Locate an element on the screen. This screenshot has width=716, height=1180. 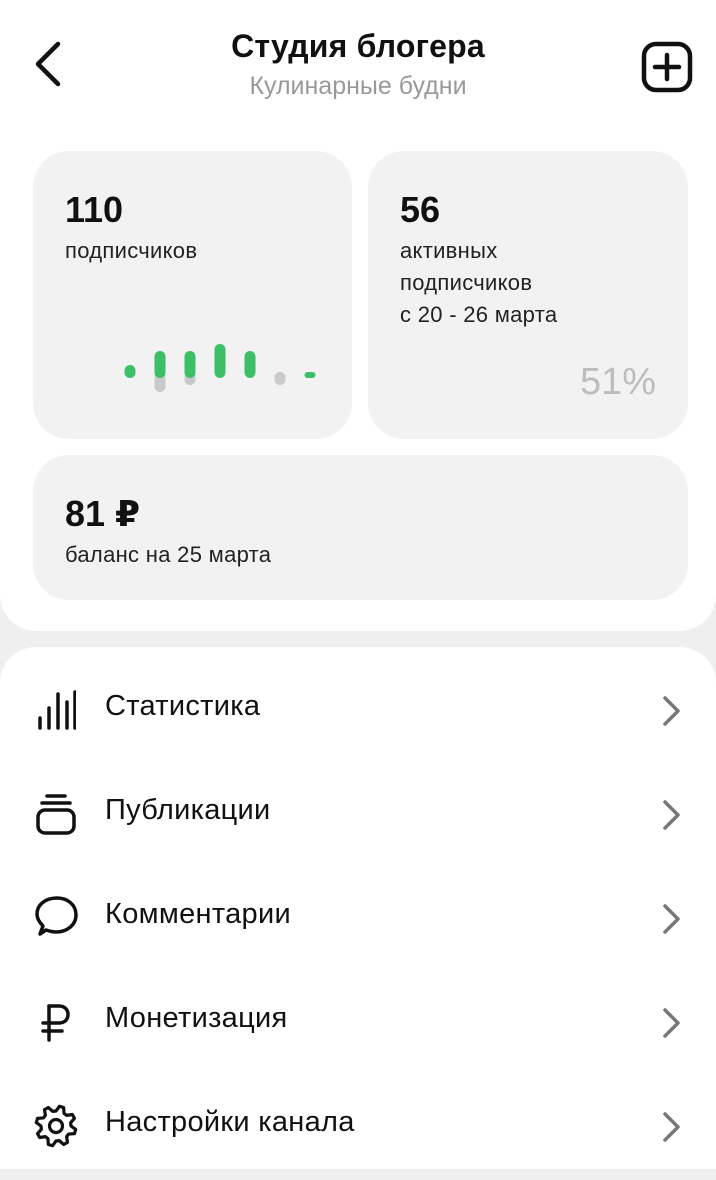
menu-item-comments: Комментарии is located at coordinates (358, 920).